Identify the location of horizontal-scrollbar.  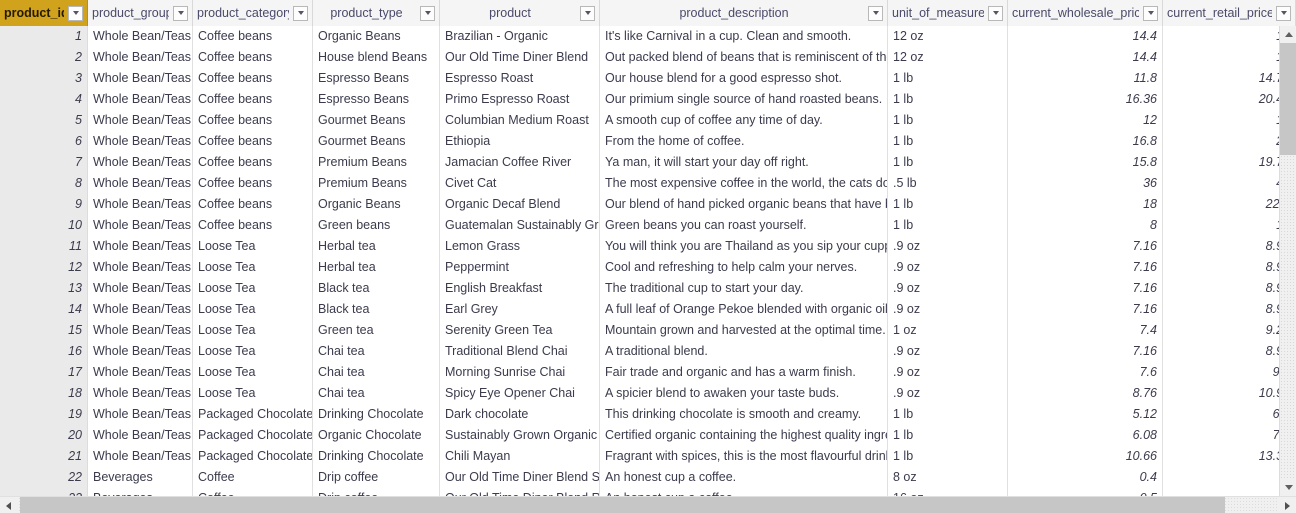
(648, 504).